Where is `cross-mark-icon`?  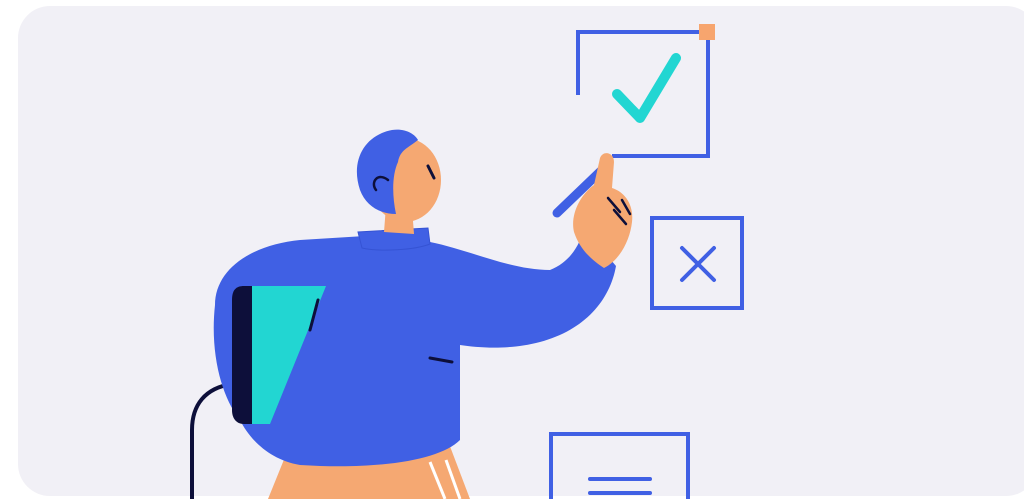
cross-mark-icon is located at coordinates (698, 264).